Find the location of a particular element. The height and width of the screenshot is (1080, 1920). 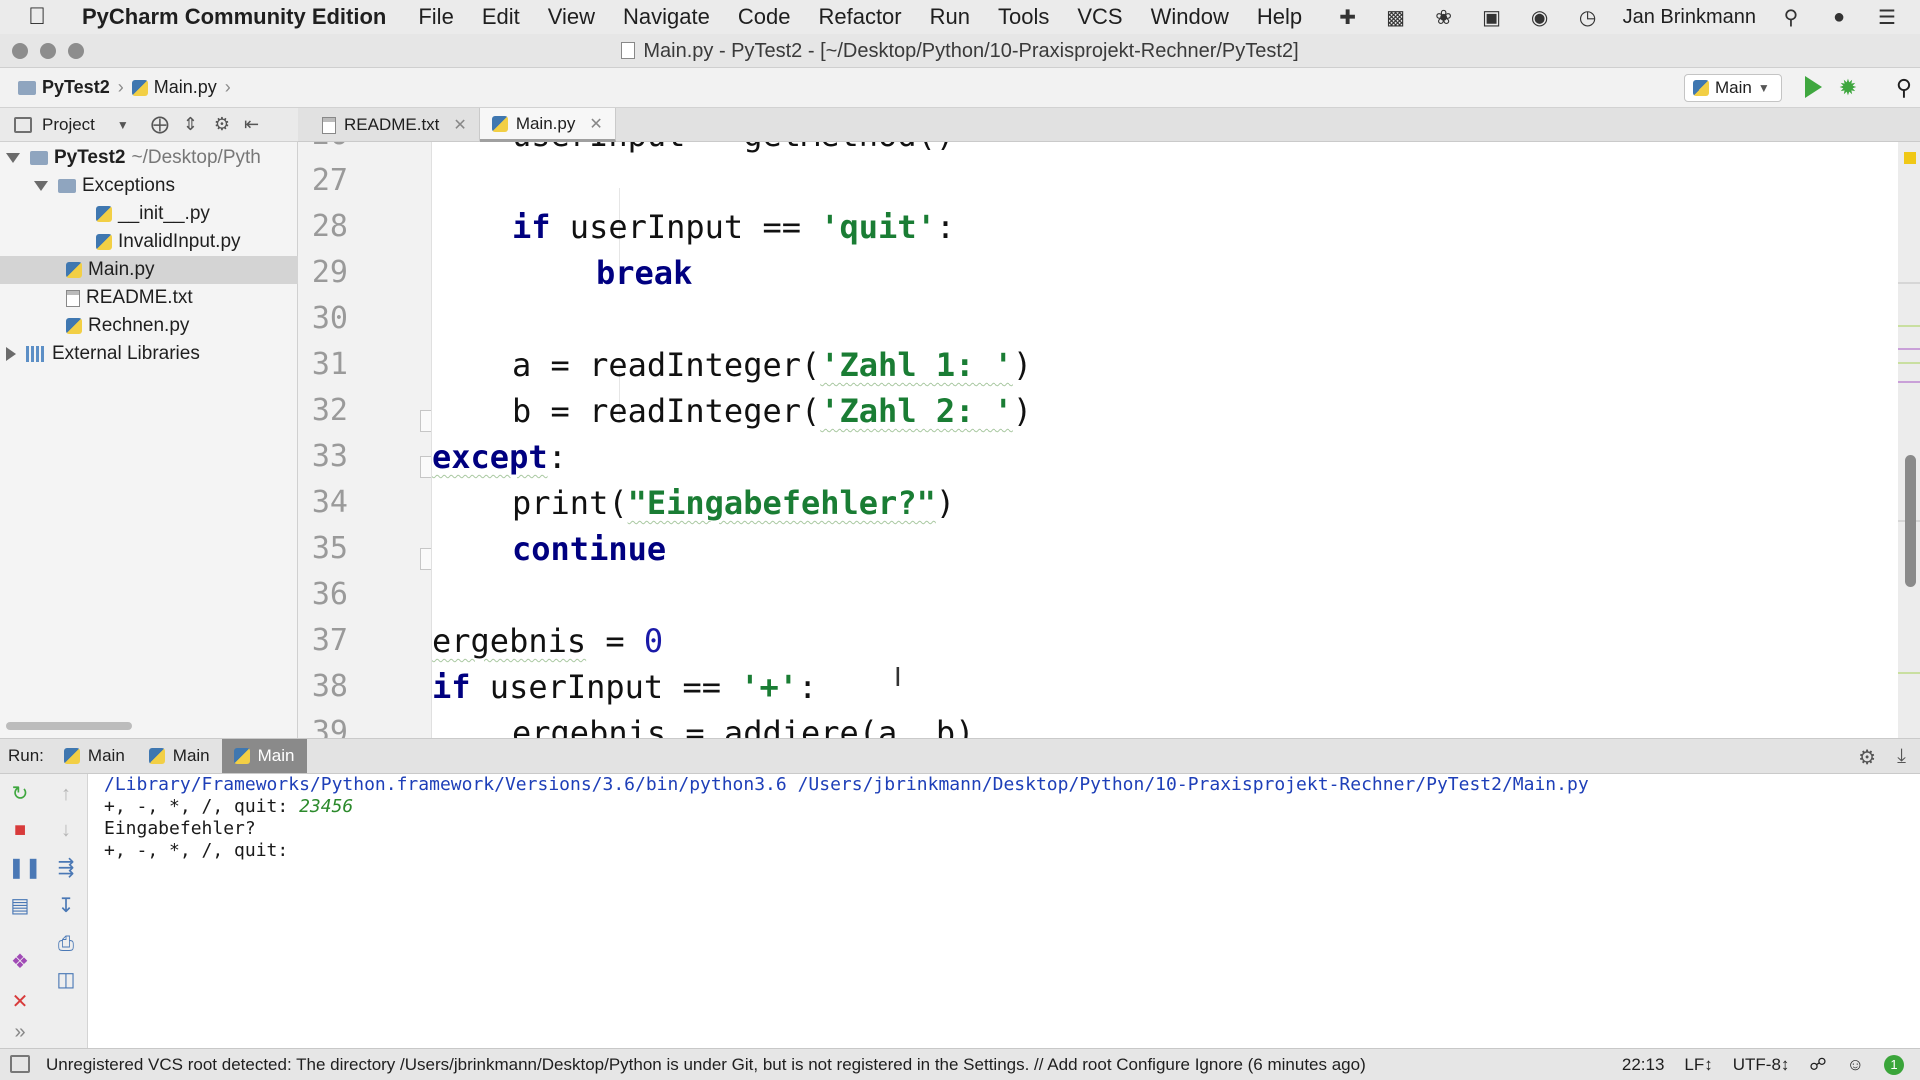

lock-icon: ☍ is located at coordinates (1817, 1065).